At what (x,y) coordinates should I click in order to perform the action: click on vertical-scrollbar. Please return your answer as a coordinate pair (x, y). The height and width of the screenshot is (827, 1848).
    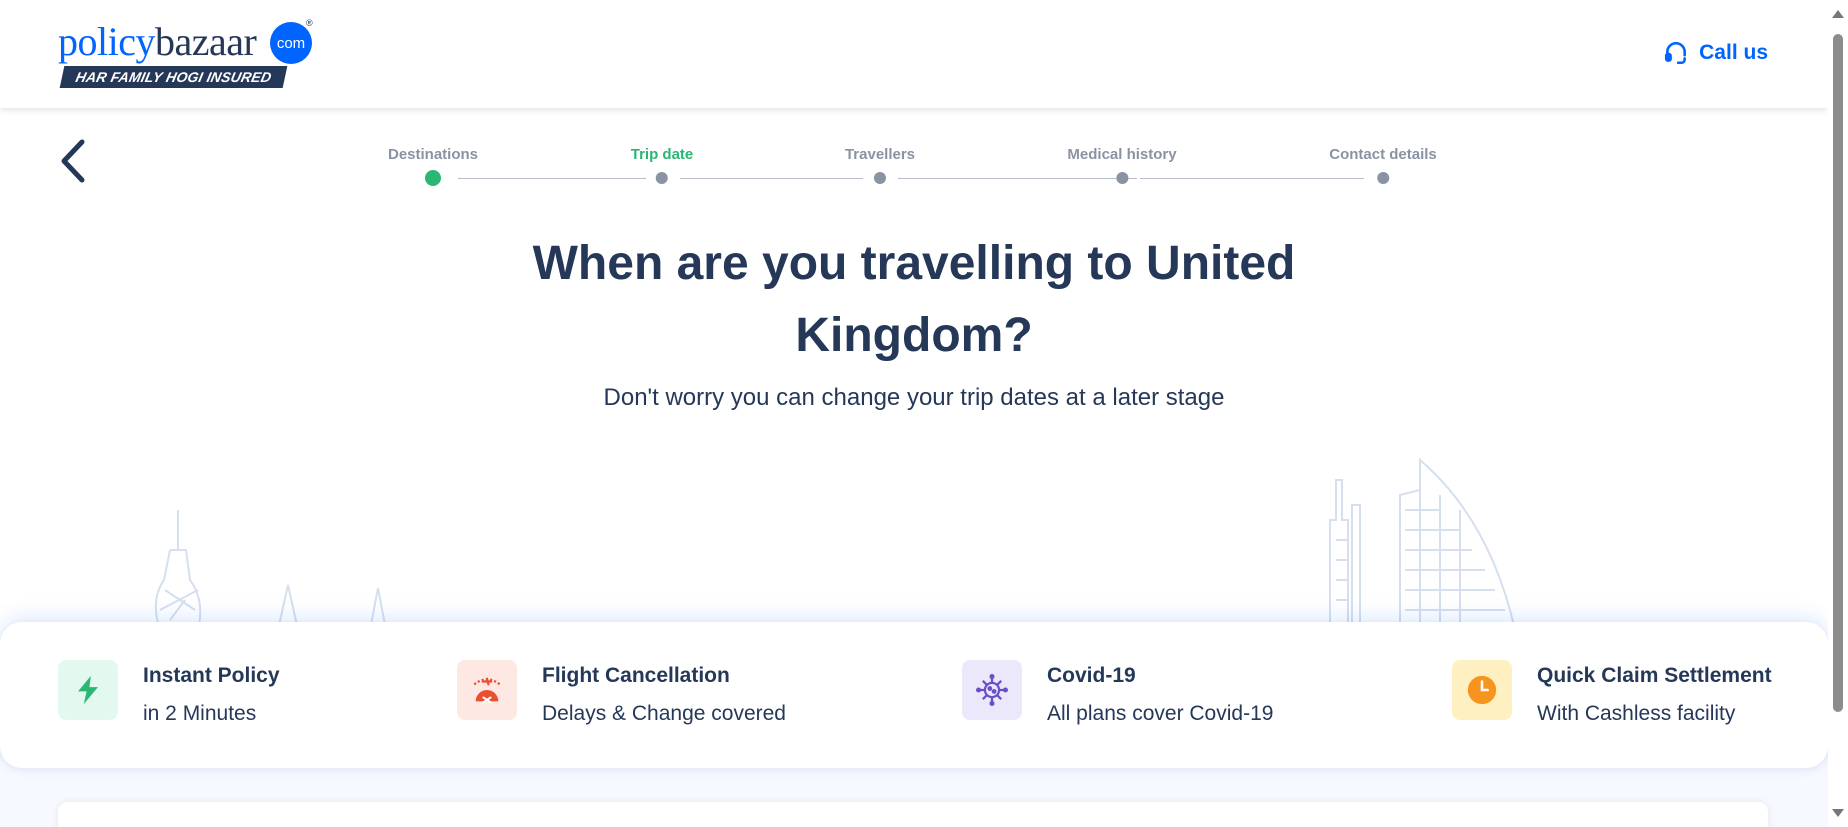
    Looking at the image, I should click on (1838, 413).